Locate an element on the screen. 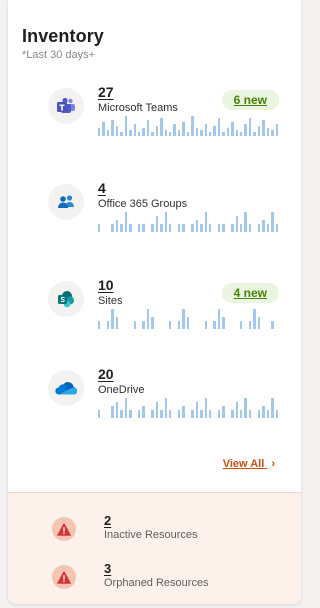 The width and height of the screenshot is (320, 608). onedrive-trend-sparkline is located at coordinates (188, 407).